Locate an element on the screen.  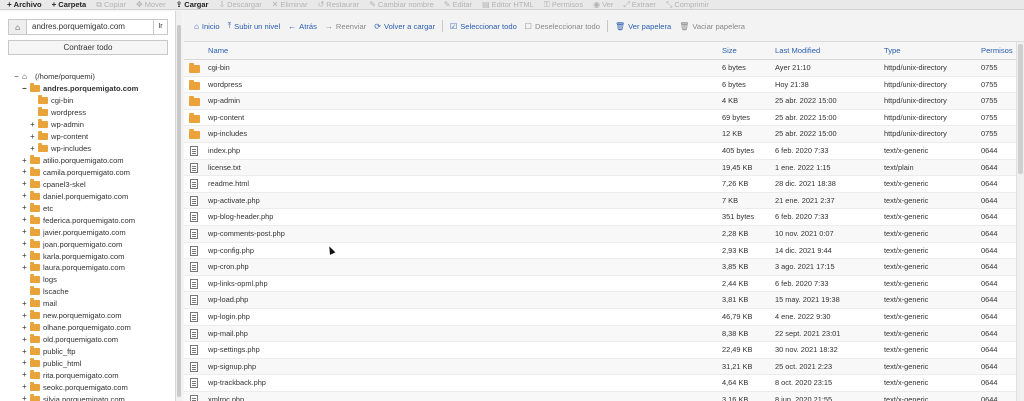
tree-item: + daniel.porquemigato.com is located at coordinates (93, 196).